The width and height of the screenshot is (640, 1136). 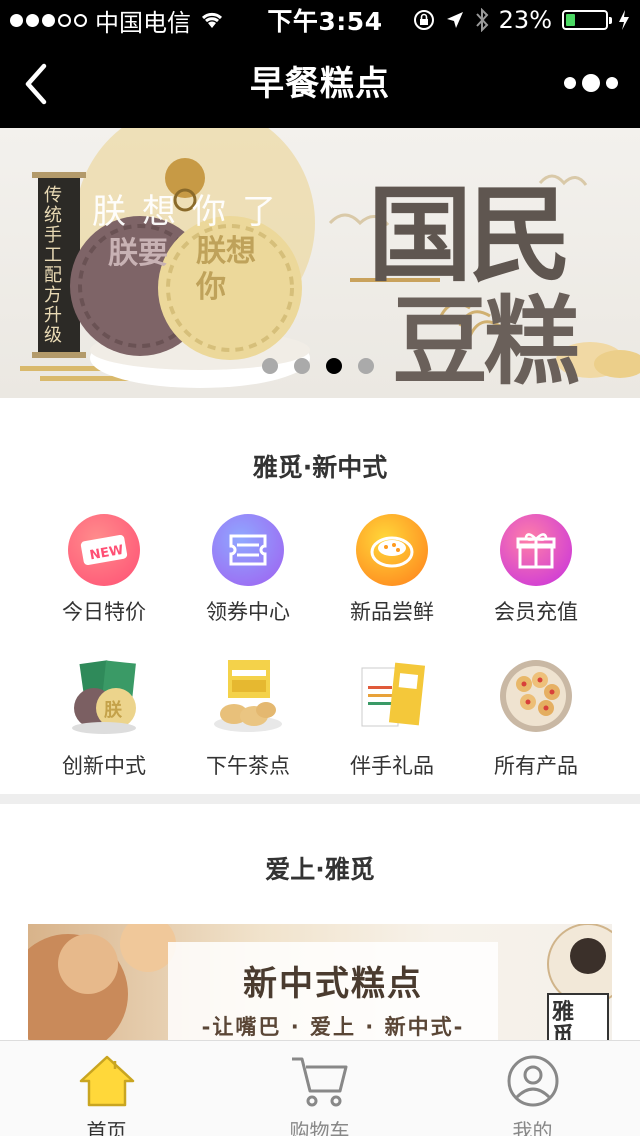 What do you see at coordinates (536, 612) in the screenshot?
I see `grid-label: 会员充值` at bounding box center [536, 612].